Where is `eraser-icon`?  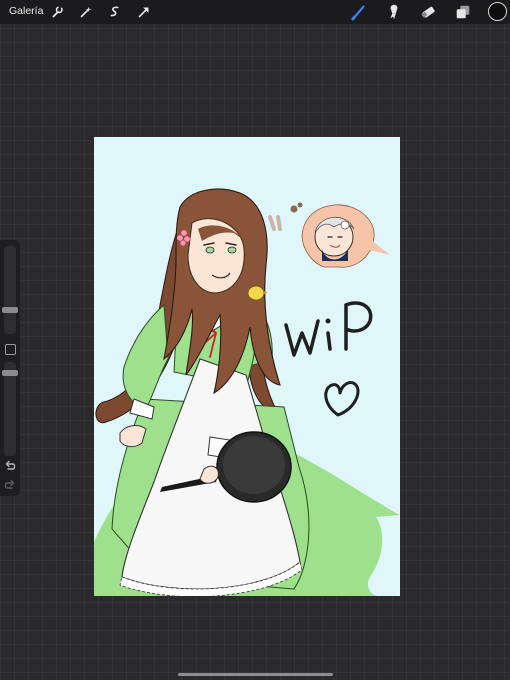 eraser-icon is located at coordinates (428, 12).